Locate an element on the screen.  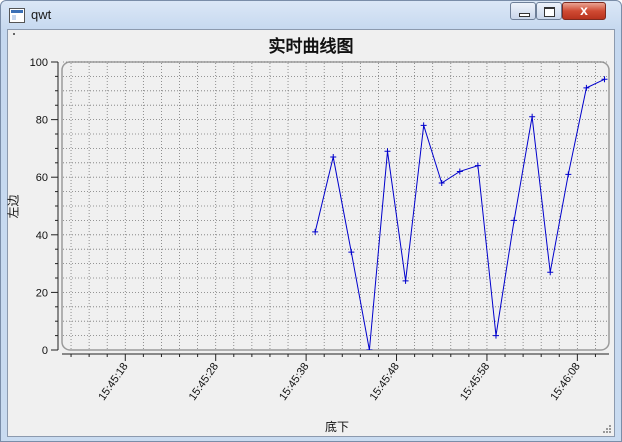
x-tick-label: 15:45:48 is located at coordinates (385, 382).